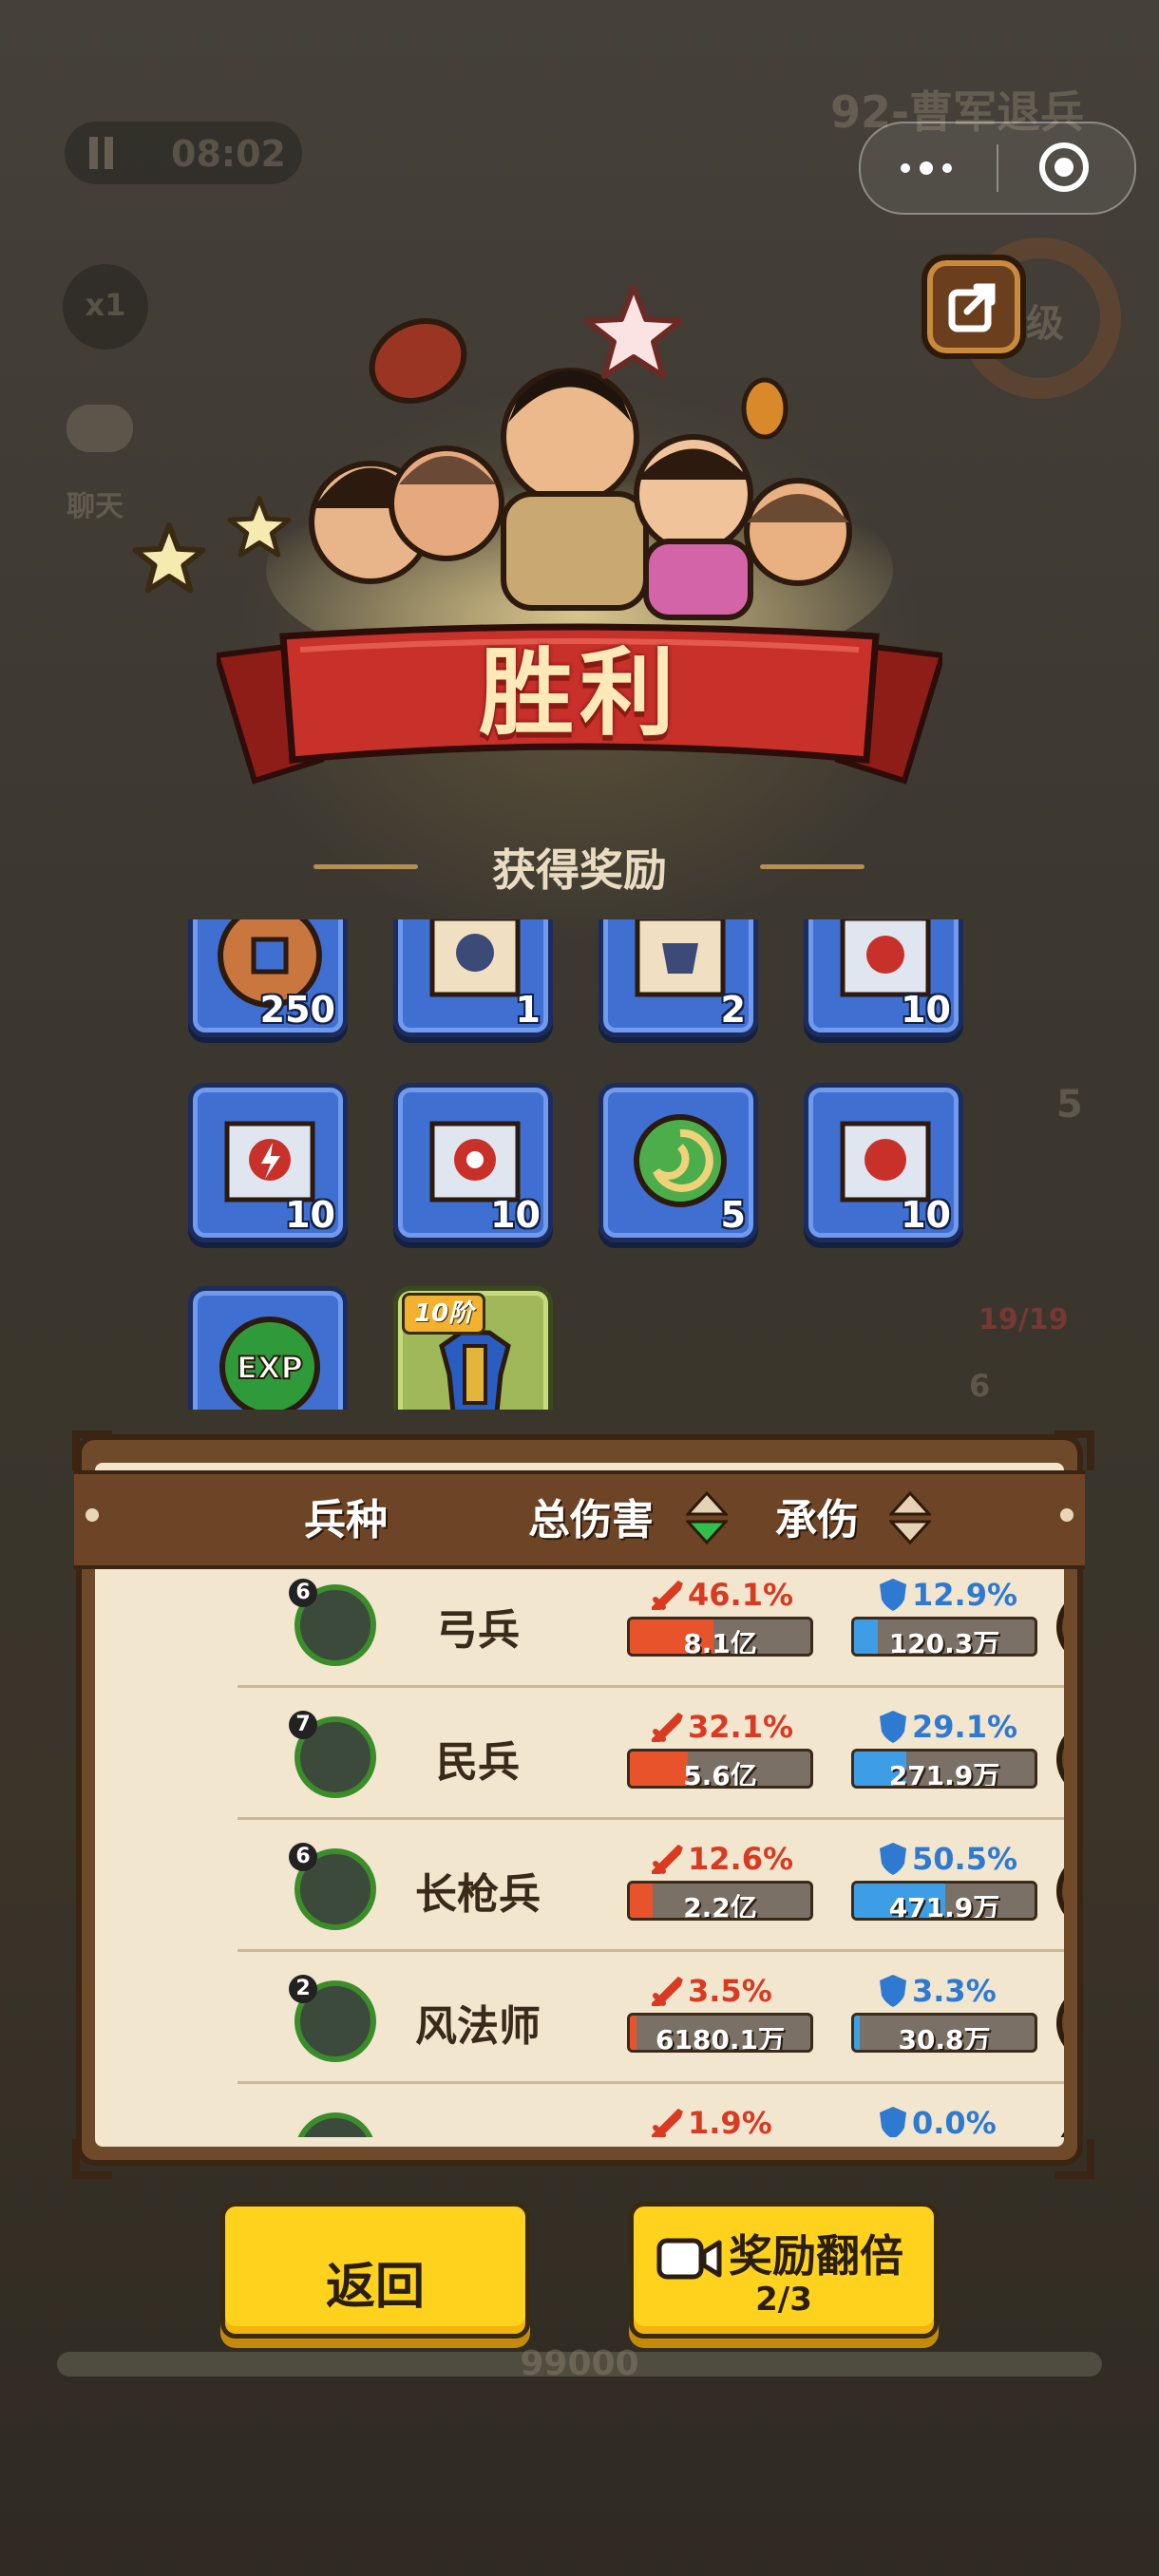  What do you see at coordinates (102, 153) in the screenshot?
I see `pause-icon` at bounding box center [102, 153].